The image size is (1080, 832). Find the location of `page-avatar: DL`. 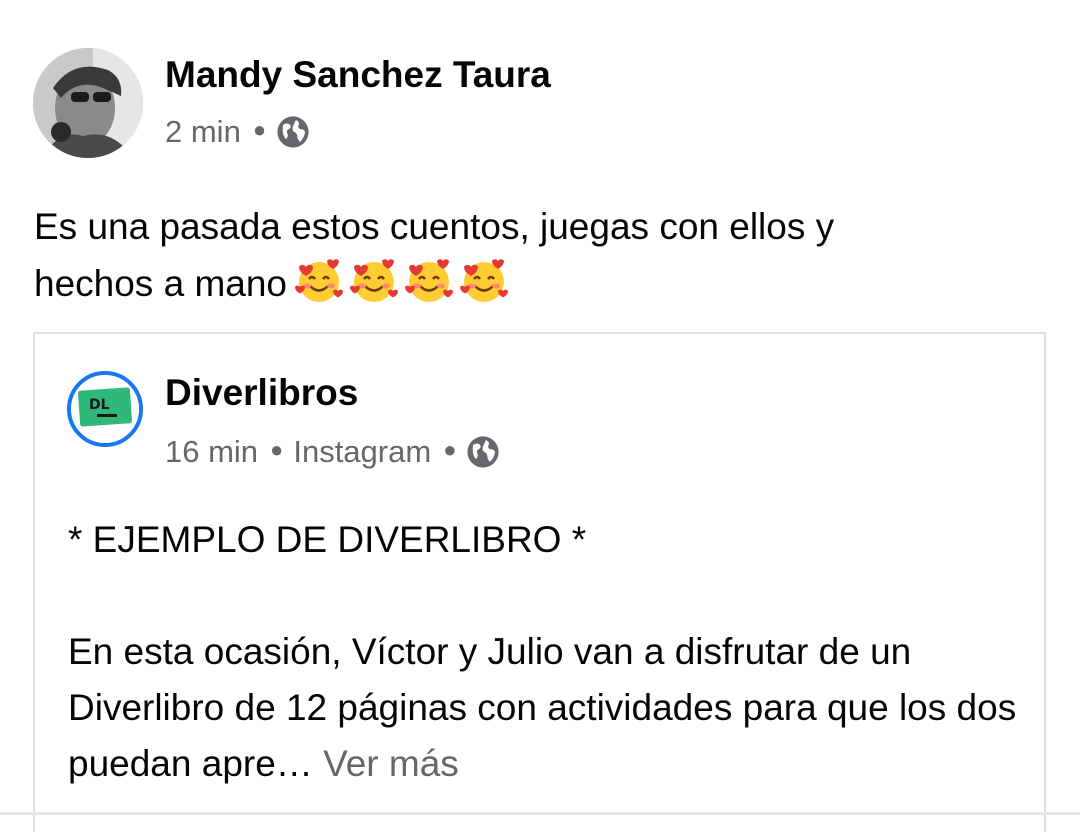

page-avatar: DL is located at coordinates (105, 409).